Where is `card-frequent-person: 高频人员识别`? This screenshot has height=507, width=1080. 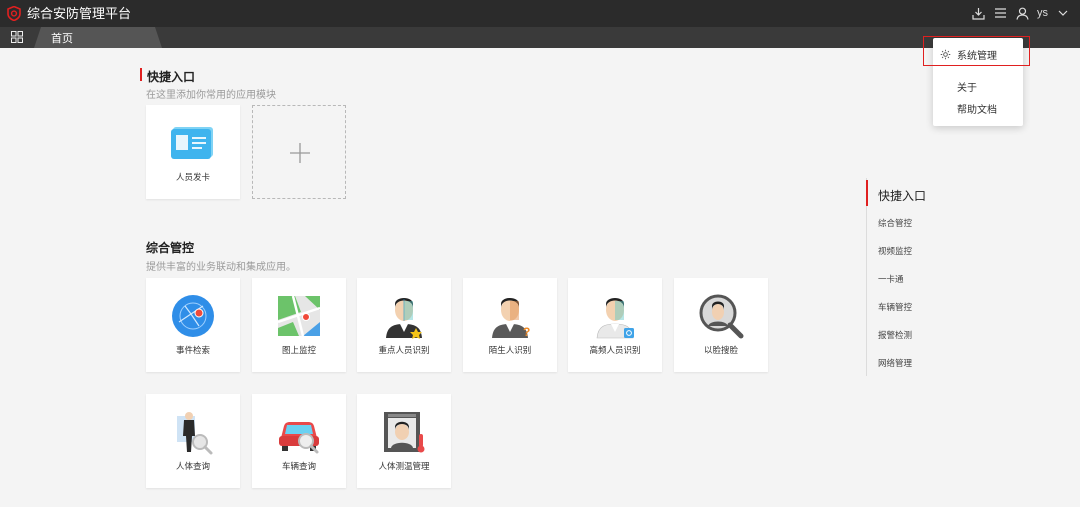
card-frequent-person: 高频人员识别 is located at coordinates (615, 325).